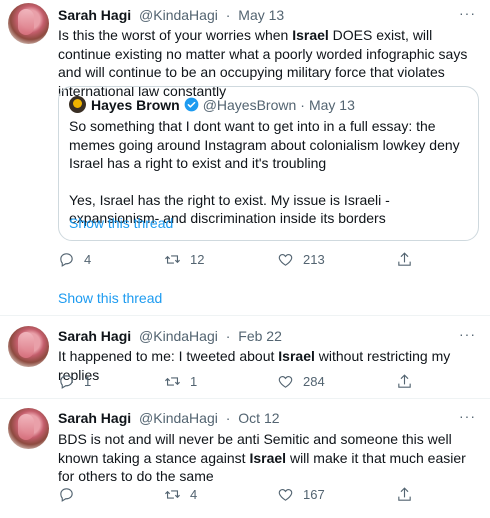 This screenshot has height=518, width=490. I want to click on verified-badge-icon, so click(191, 104).